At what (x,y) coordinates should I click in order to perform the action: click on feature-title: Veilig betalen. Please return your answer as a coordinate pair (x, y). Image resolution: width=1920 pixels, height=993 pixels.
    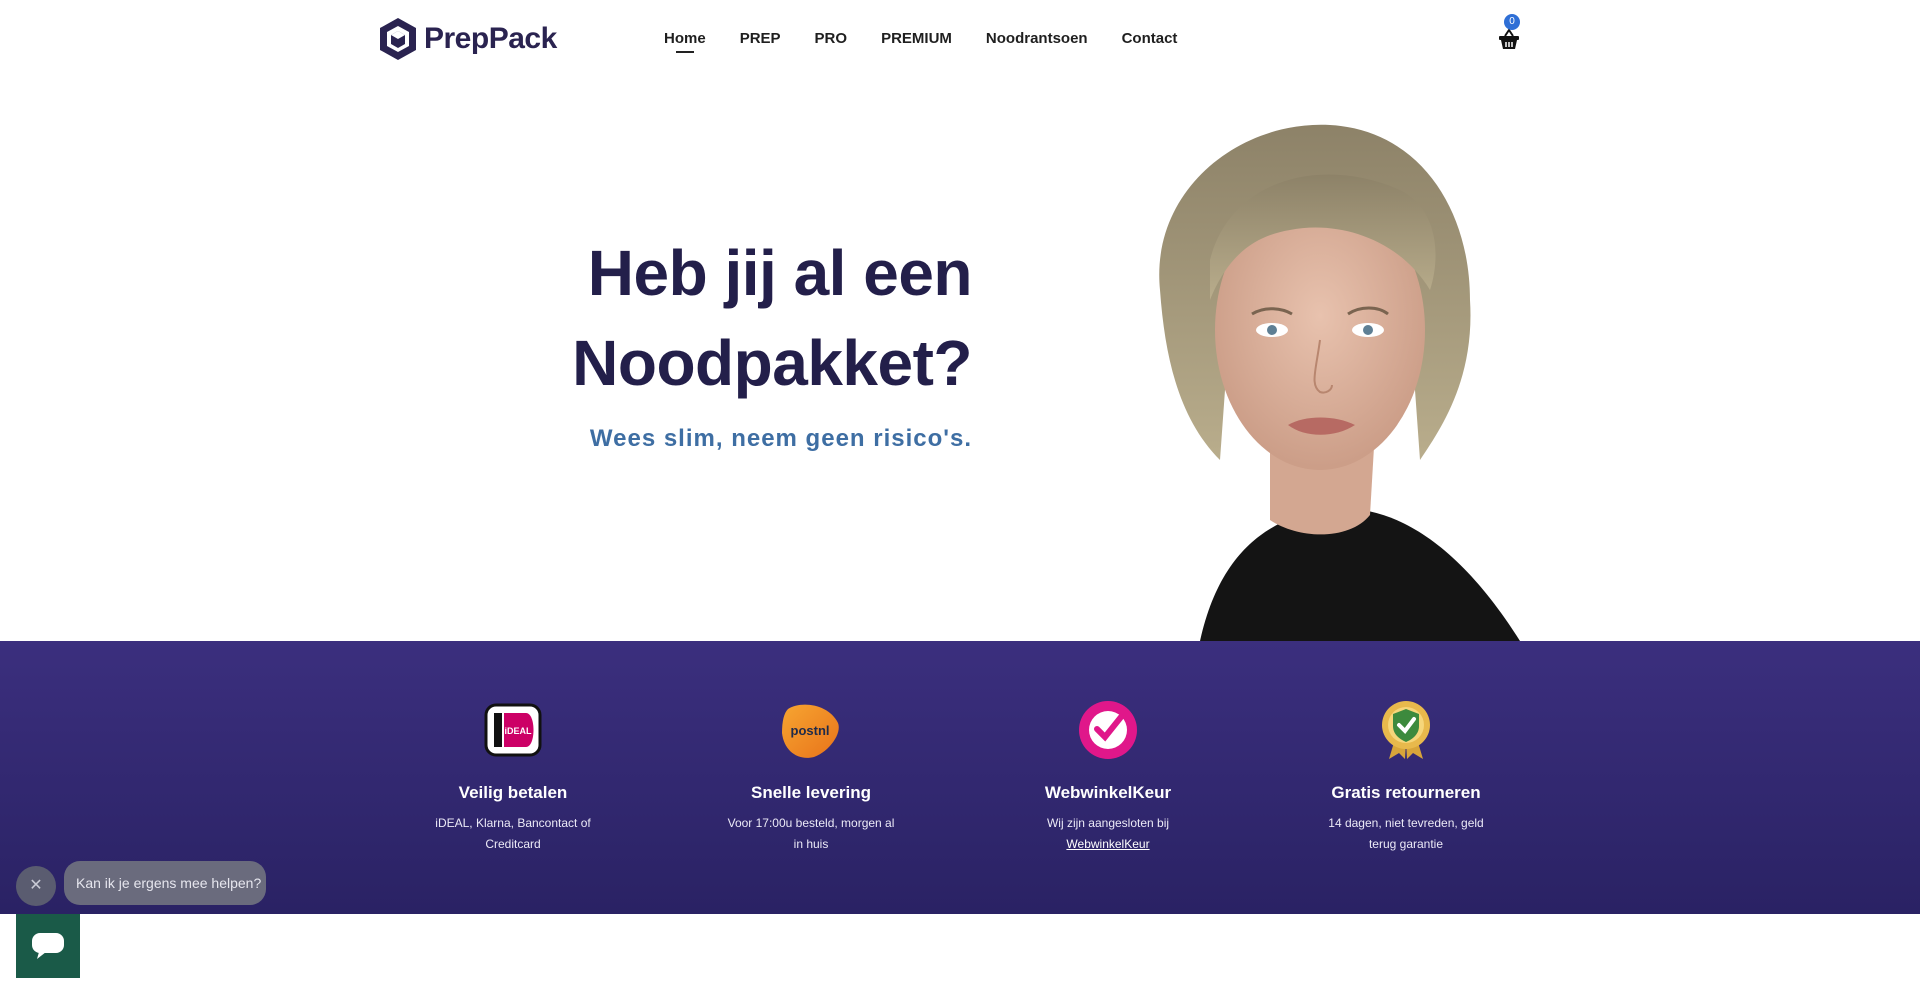
    Looking at the image, I should click on (513, 792).